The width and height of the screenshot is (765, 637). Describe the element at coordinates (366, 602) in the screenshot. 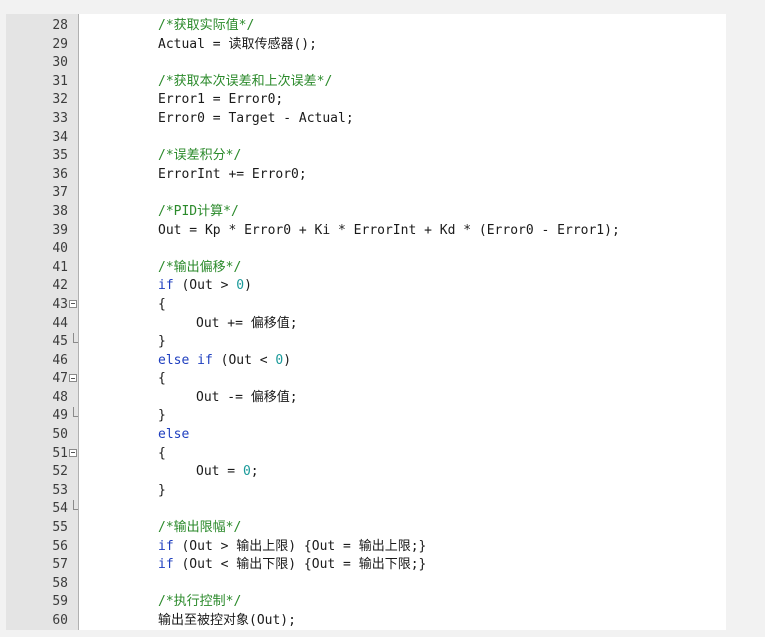

I see `code-line: 59 /*执行控制*/` at that location.